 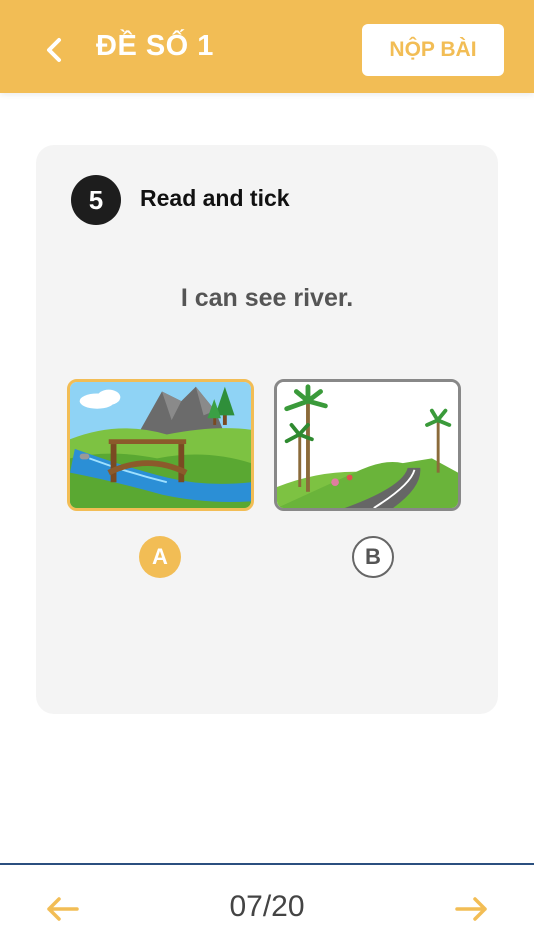 I want to click on footer-divider, so click(x=267, y=864).